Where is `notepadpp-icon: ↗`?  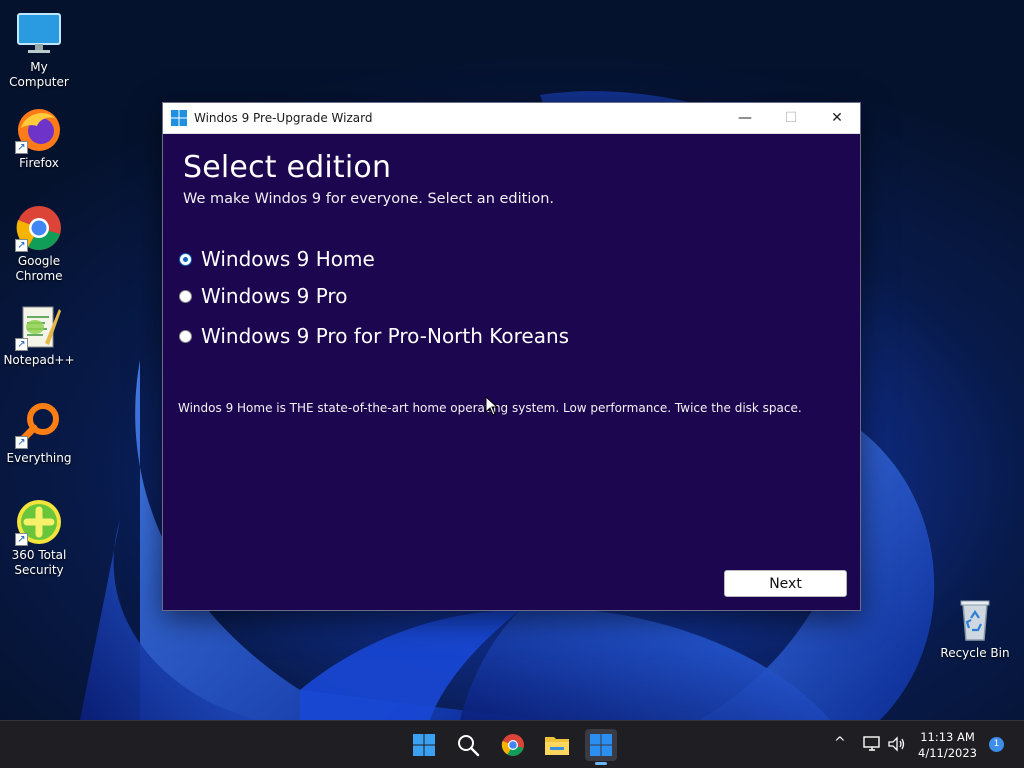
notepadpp-icon: ↗ is located at coordinates (39, 327).